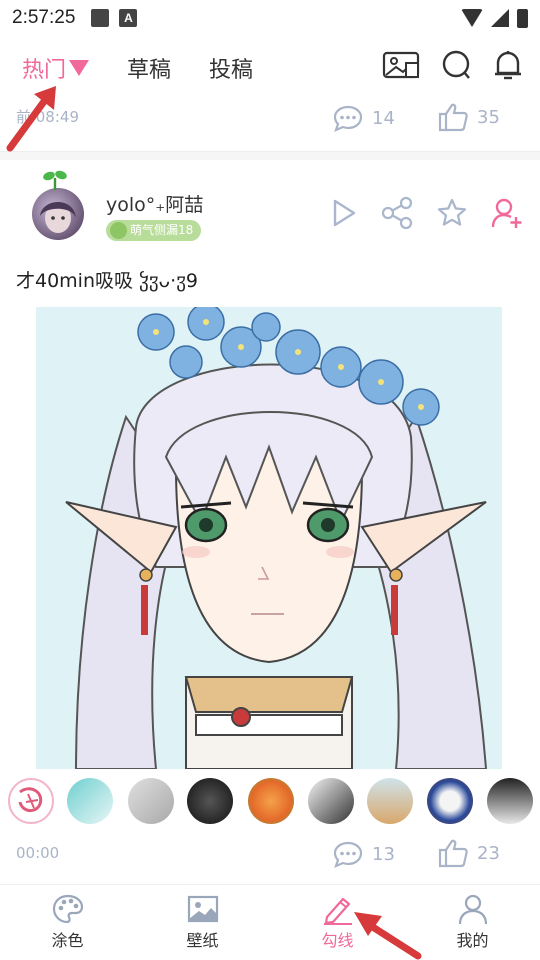  I want to click on a-notification-icon, so click(128, 18).